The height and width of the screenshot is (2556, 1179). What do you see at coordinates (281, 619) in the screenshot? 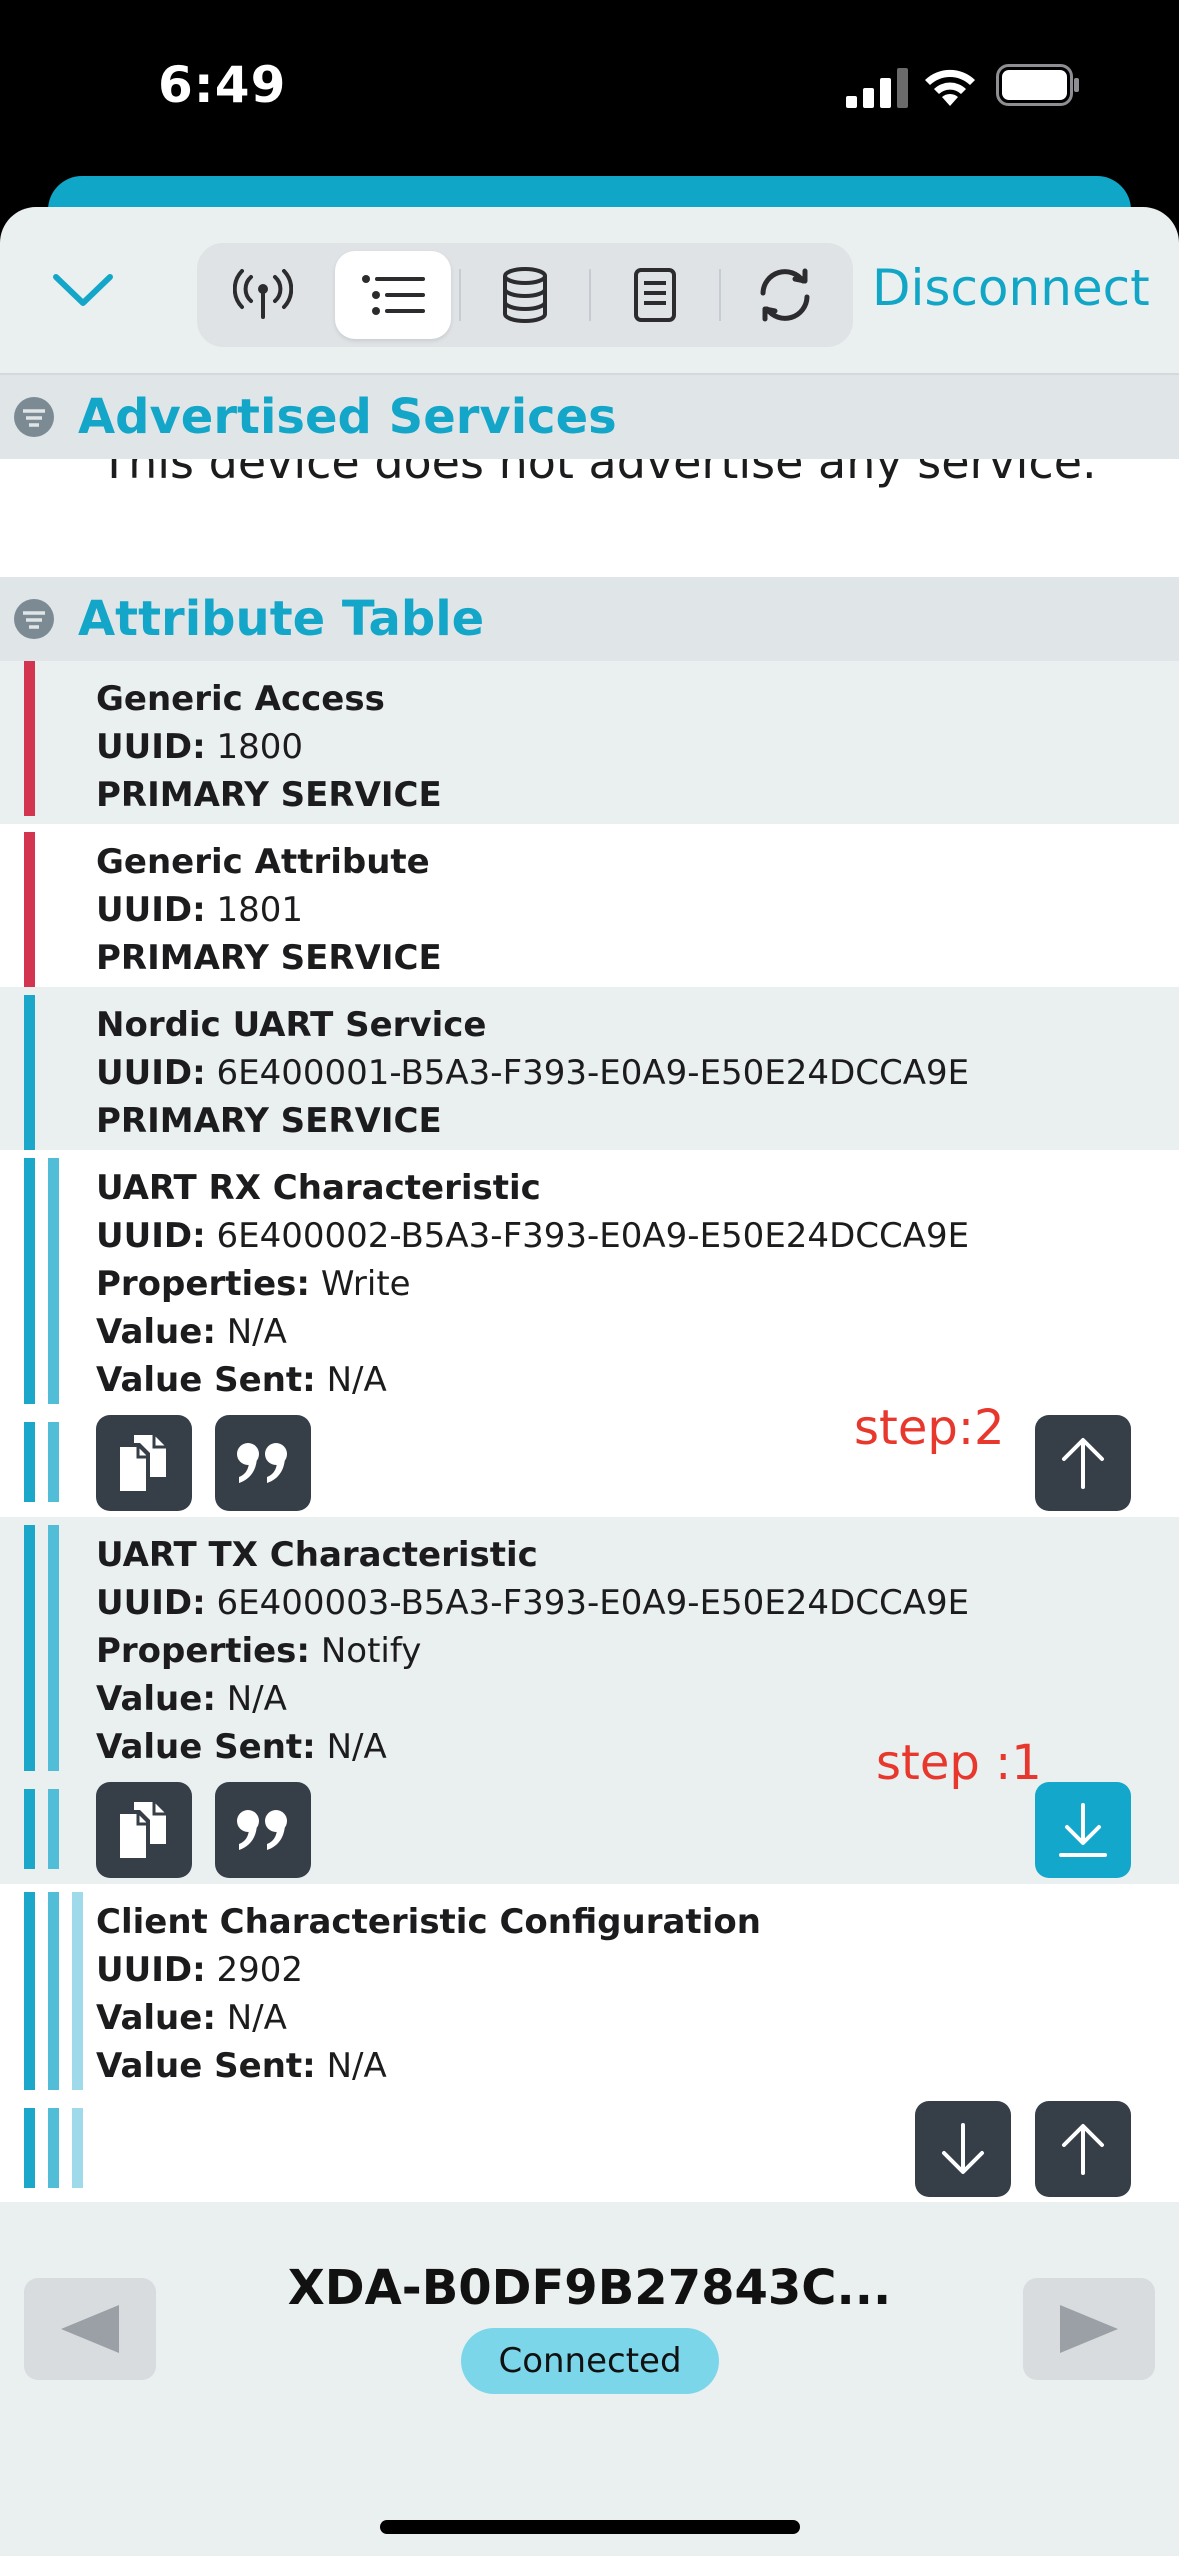
I see `section-title: Attribute Table` at bounding box center [281, 619].